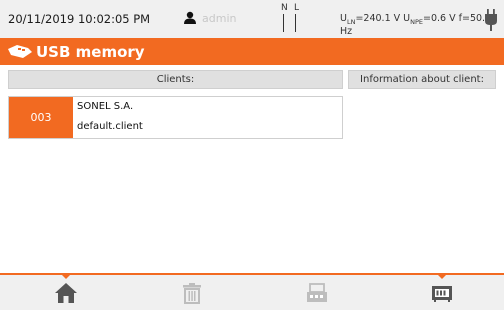  I want to click on plug-icon, so click(491, 20).